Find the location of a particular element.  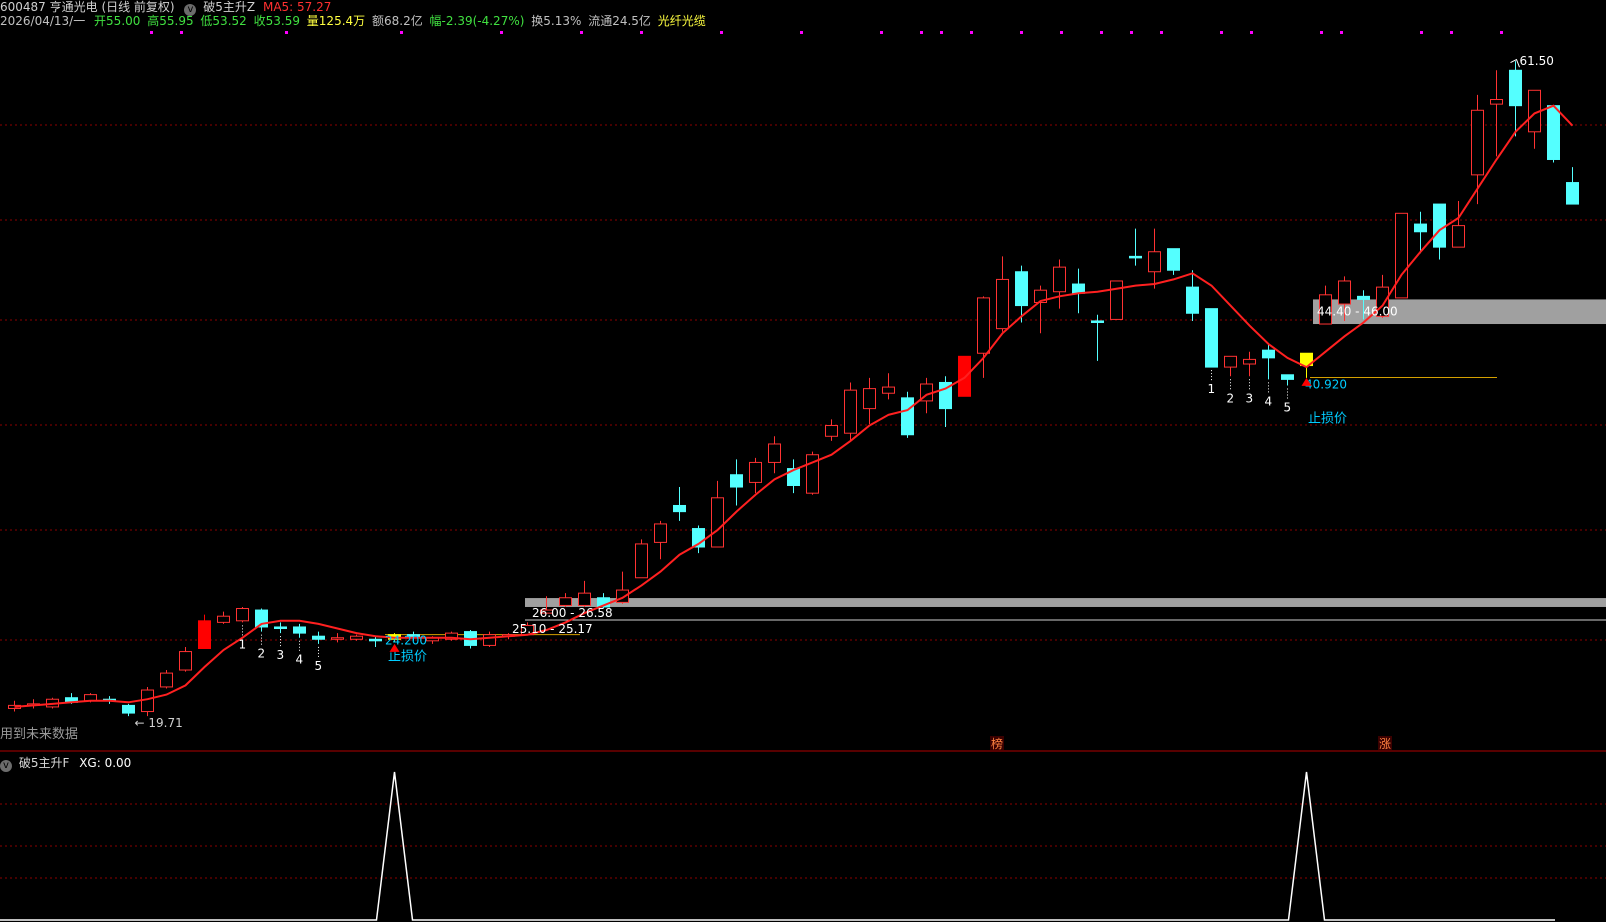

stop-1-text: 止损价 is located at coordinates (407, 657).